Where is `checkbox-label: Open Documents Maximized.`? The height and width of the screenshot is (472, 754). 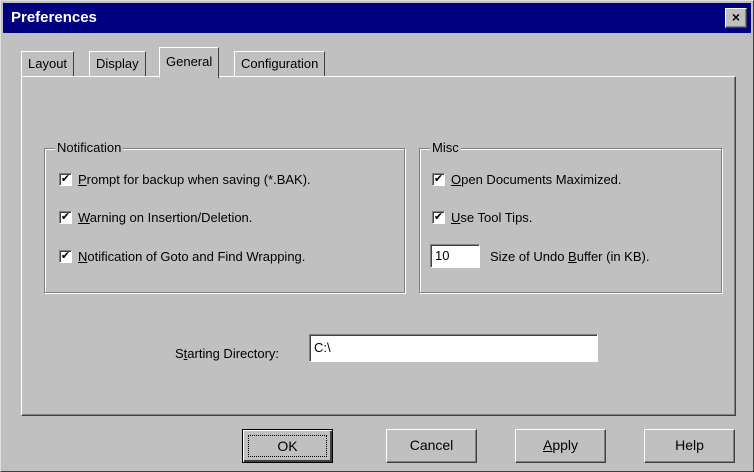 checkbox-label: Open Documents Maximized. is located at coordinates (536, 179).